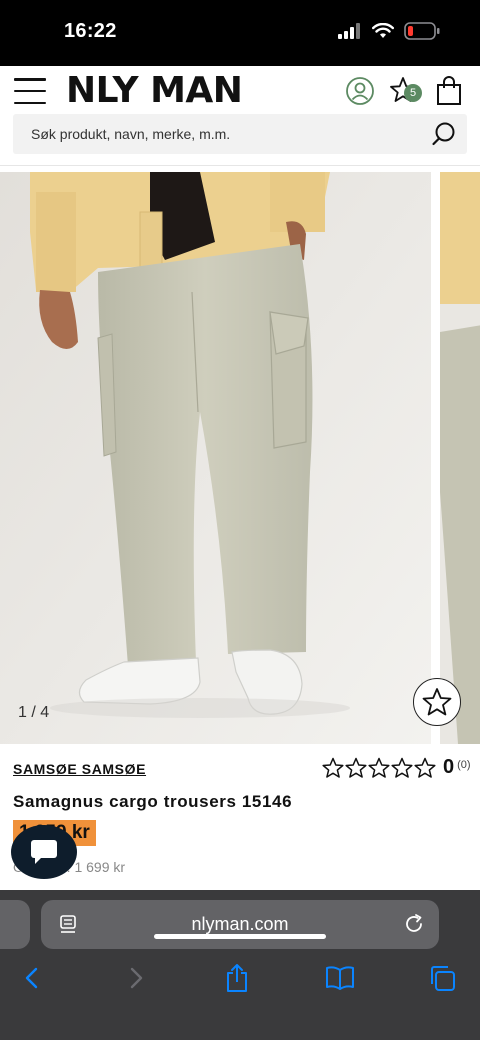 Image resolution: width=480 pixels, height=1040 pixels. I want to click on status-time: 16:22, so click(90, 31).